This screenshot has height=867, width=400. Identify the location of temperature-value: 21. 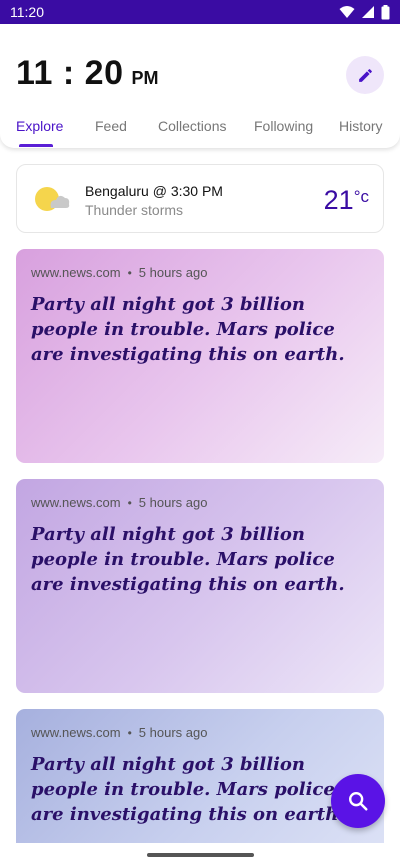
(338, 200).